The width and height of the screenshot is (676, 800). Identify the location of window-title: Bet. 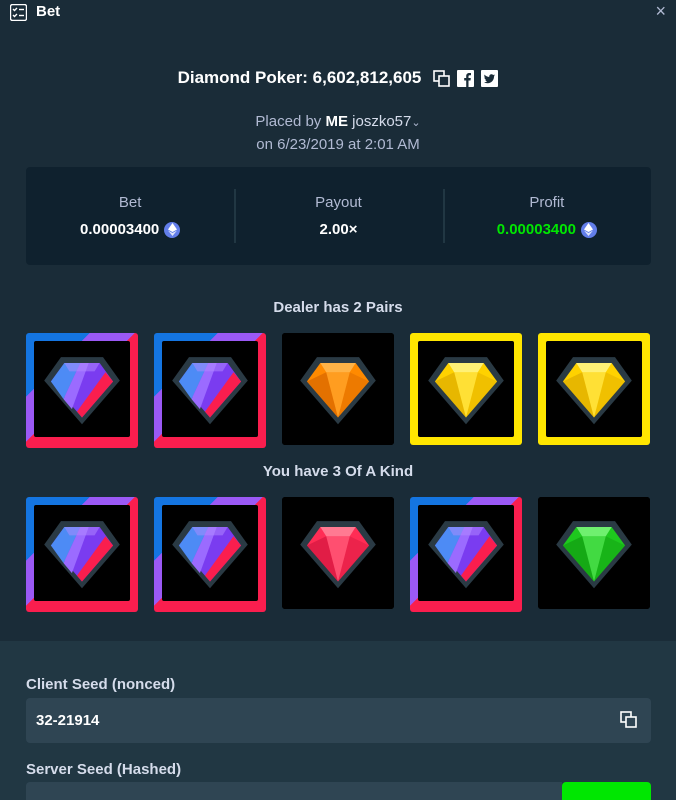
(48, 11).